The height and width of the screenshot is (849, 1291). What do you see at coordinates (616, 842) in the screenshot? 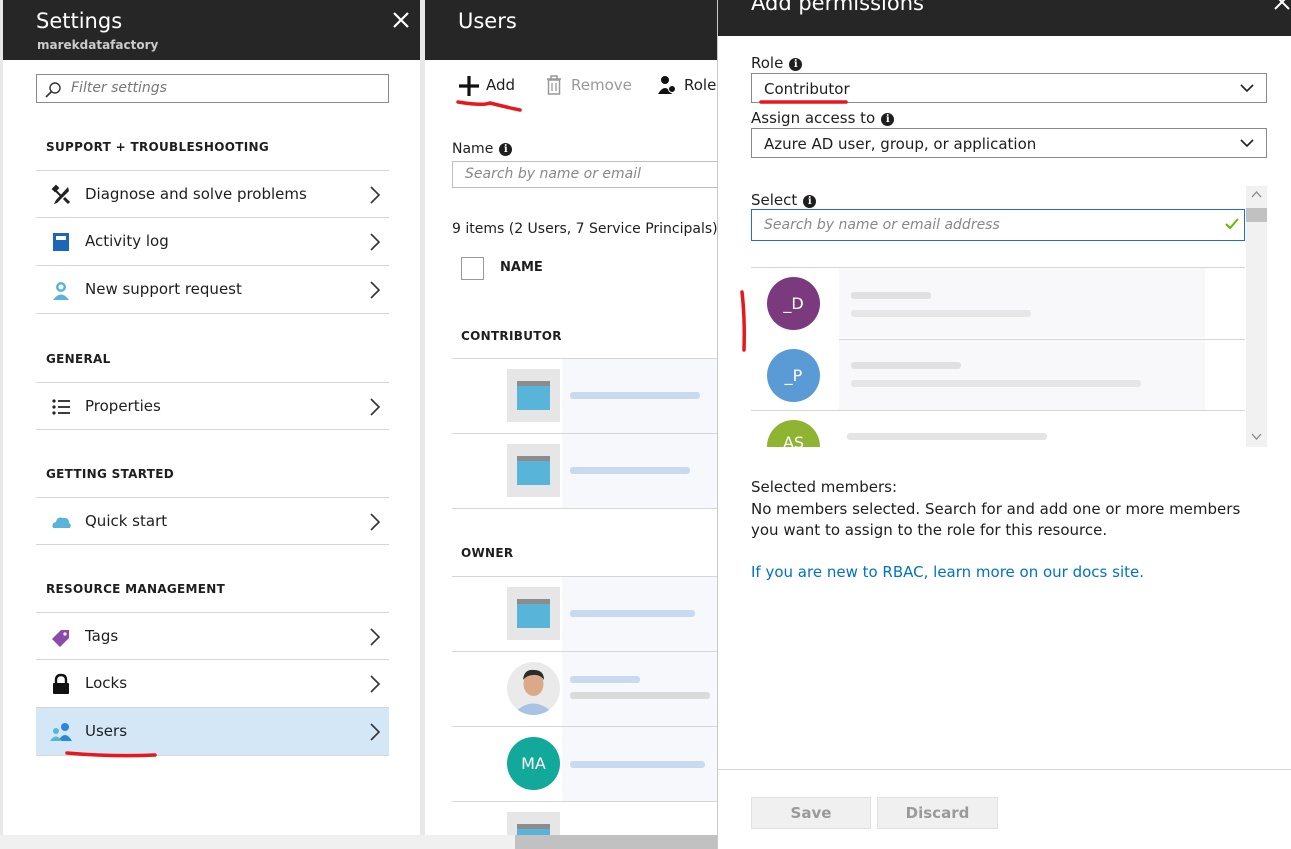
I see `horizontal-scrollbar-thumb` at bounding box center [616, 842].